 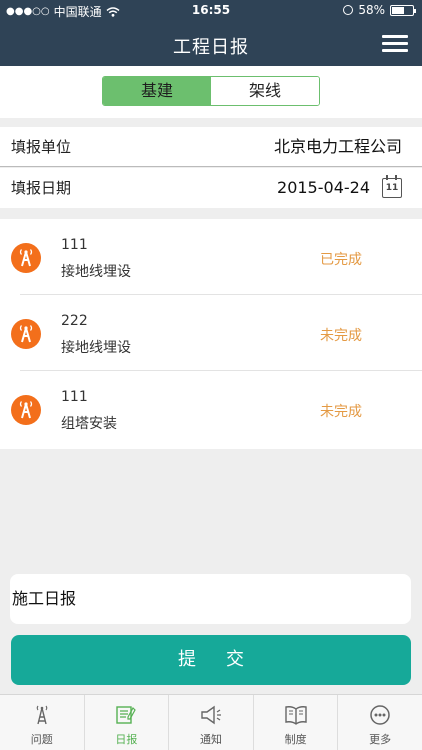 What do you see at coordinates (380, 739) in the screenshot?
I see `tab-label: 更多` at bounding box center [380, 739].